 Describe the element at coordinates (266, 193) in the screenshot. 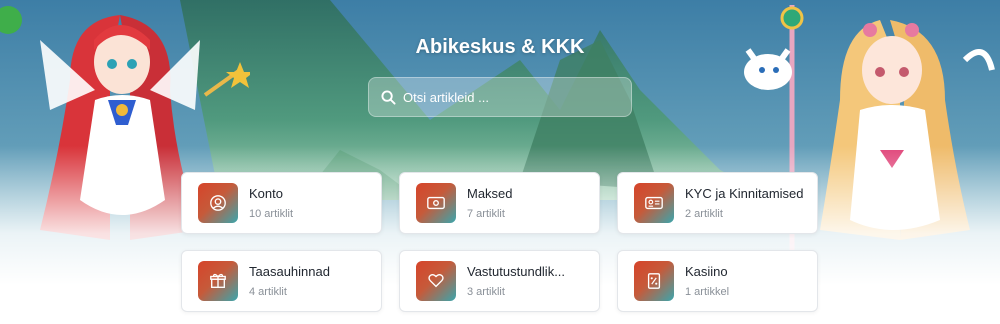

I see `category-title: Konto` at that location.